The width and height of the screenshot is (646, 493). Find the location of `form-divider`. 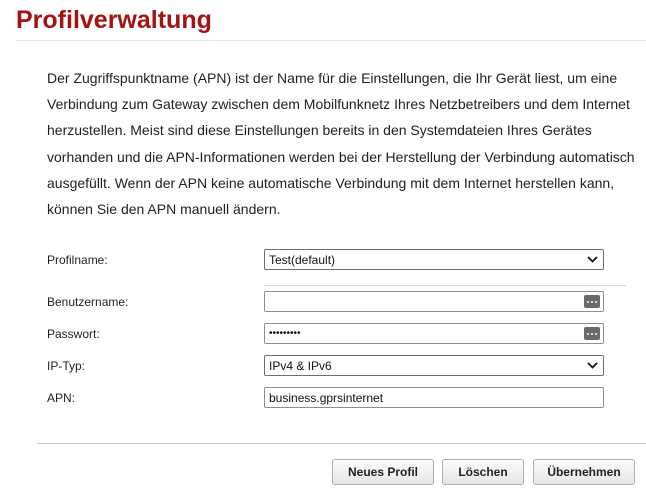

form-divider is located at coordinates (445, 285).